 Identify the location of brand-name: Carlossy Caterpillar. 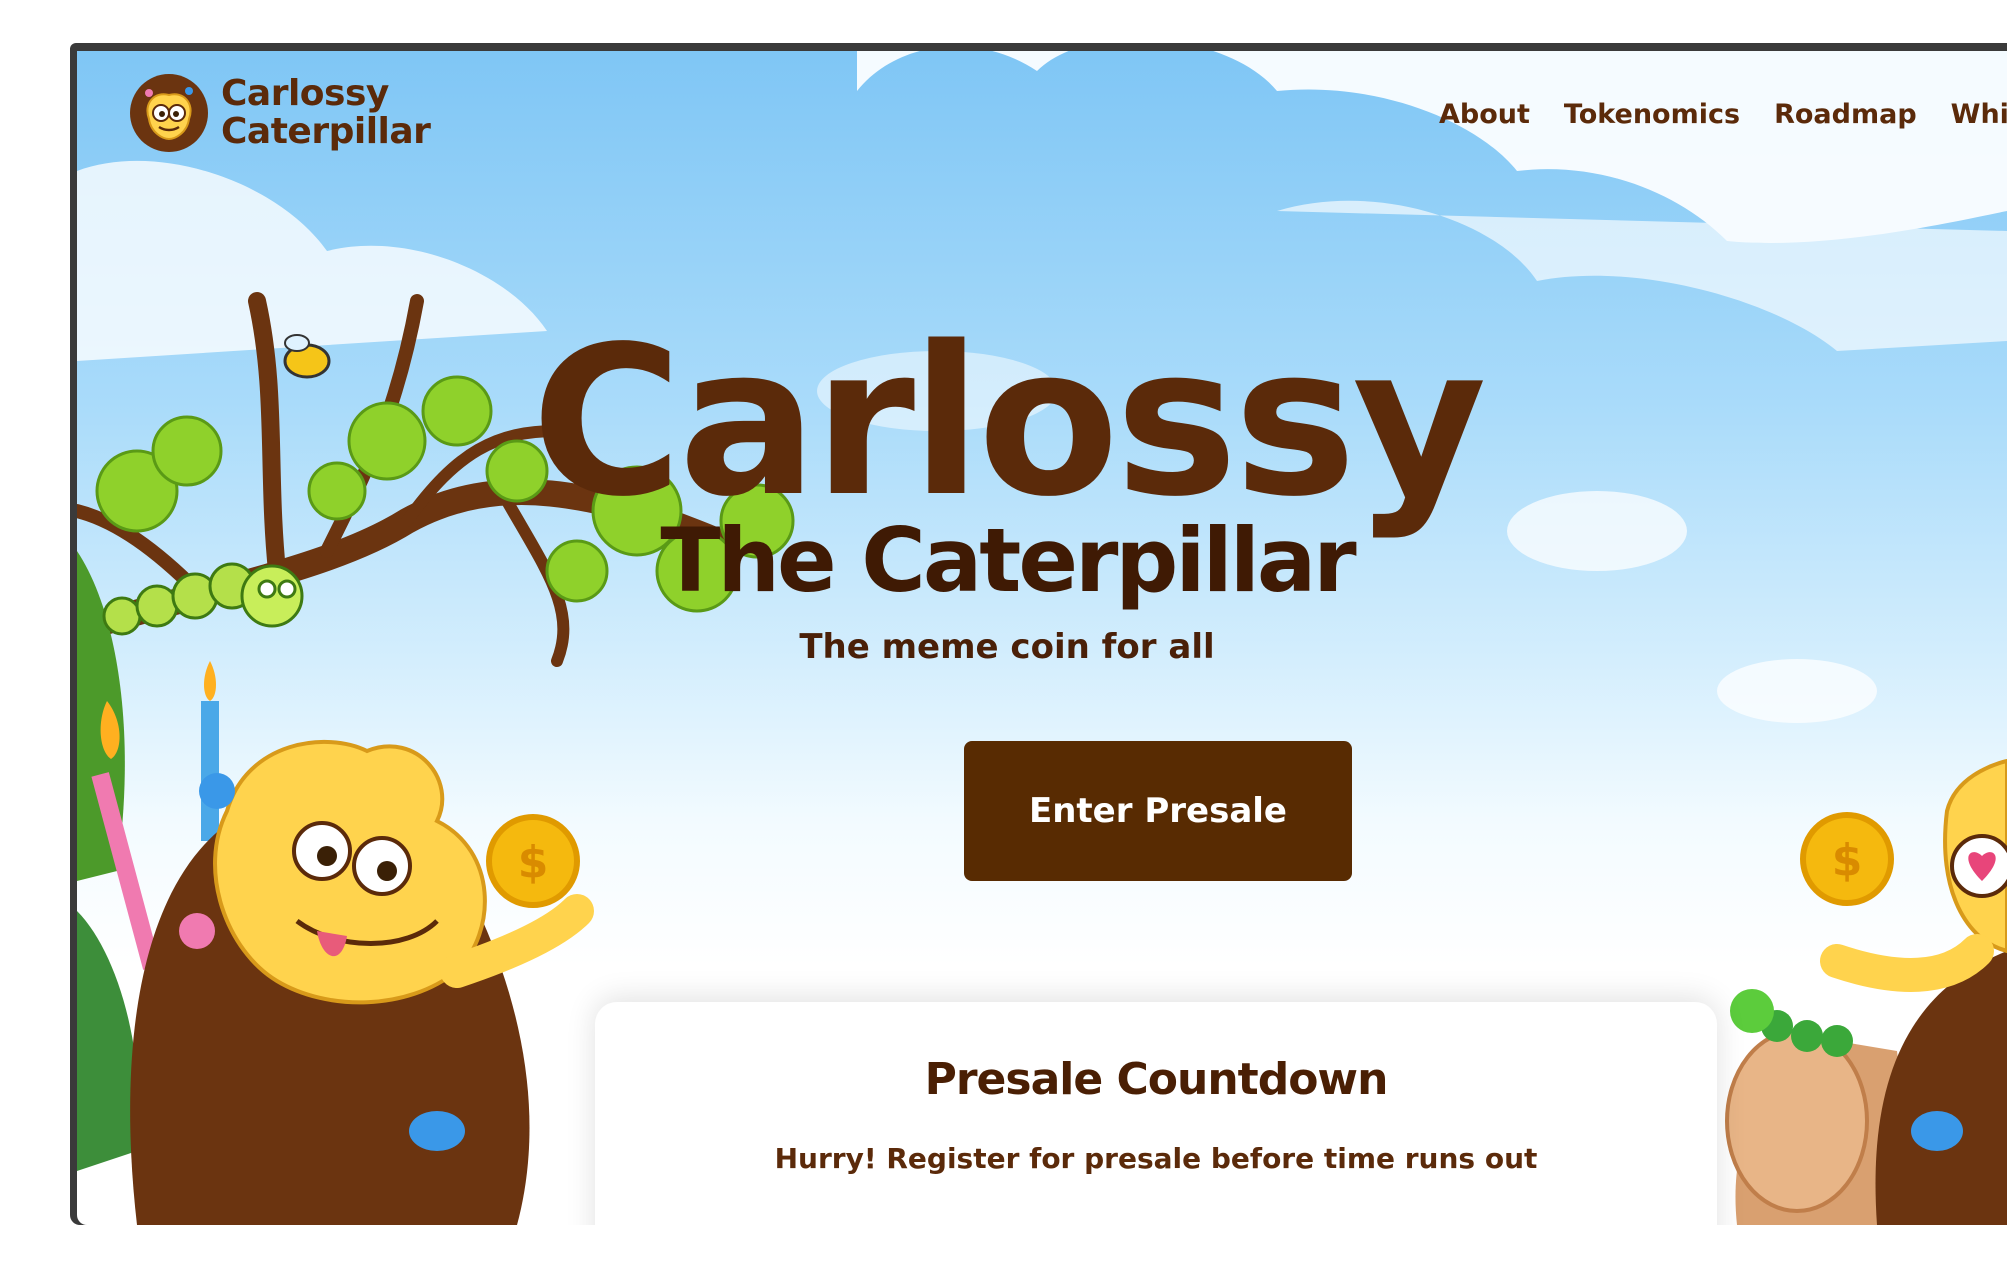
(326, 112).